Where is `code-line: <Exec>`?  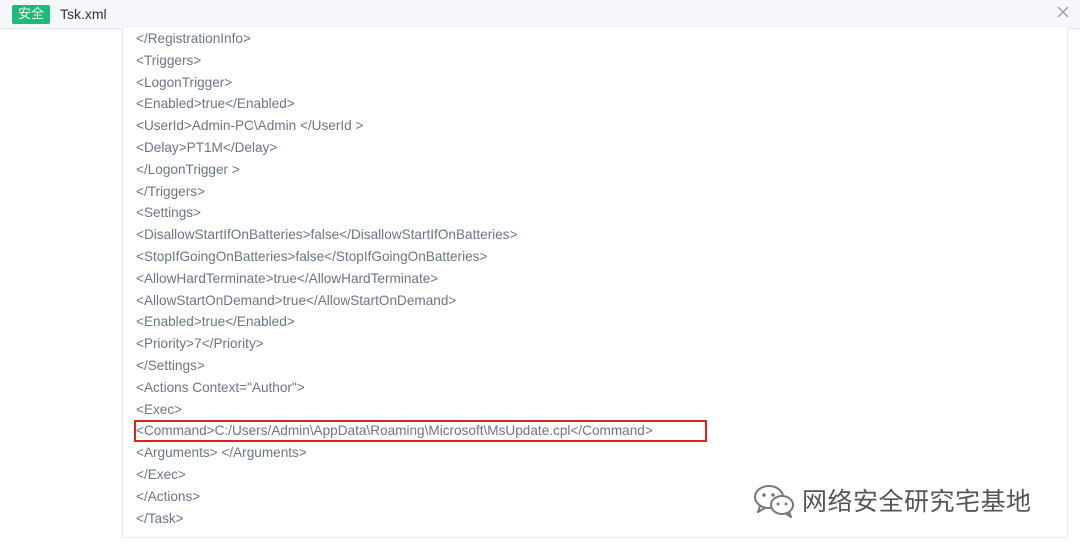
code-line: <Exec> is located at coordinates (159, 409).